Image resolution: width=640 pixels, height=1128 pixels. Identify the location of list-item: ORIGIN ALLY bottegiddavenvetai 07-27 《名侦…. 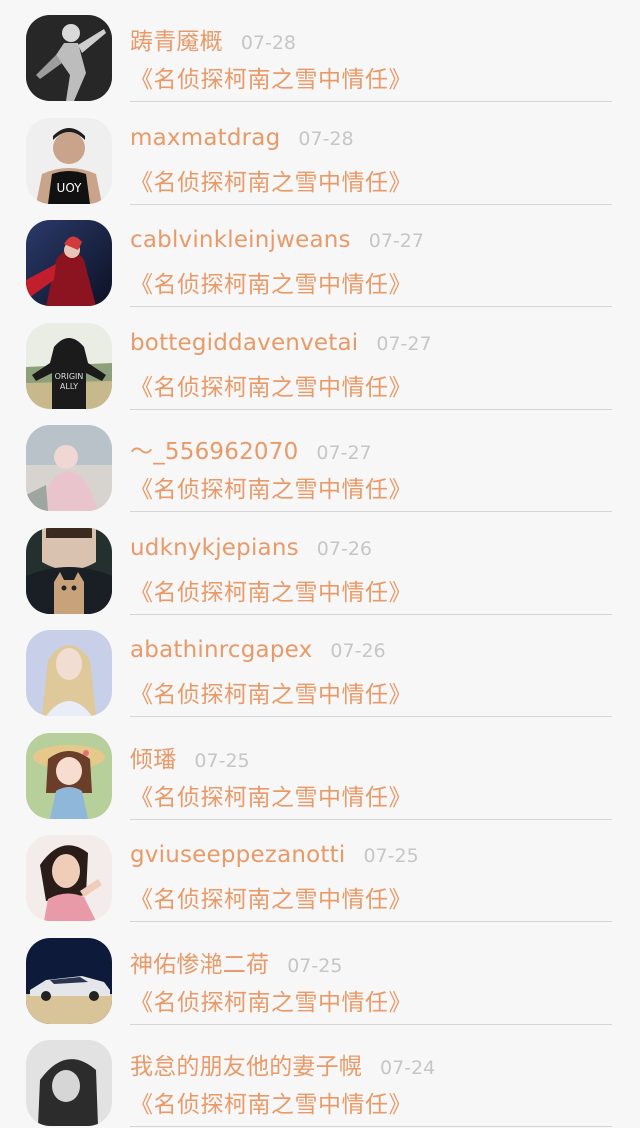
(320, 359).